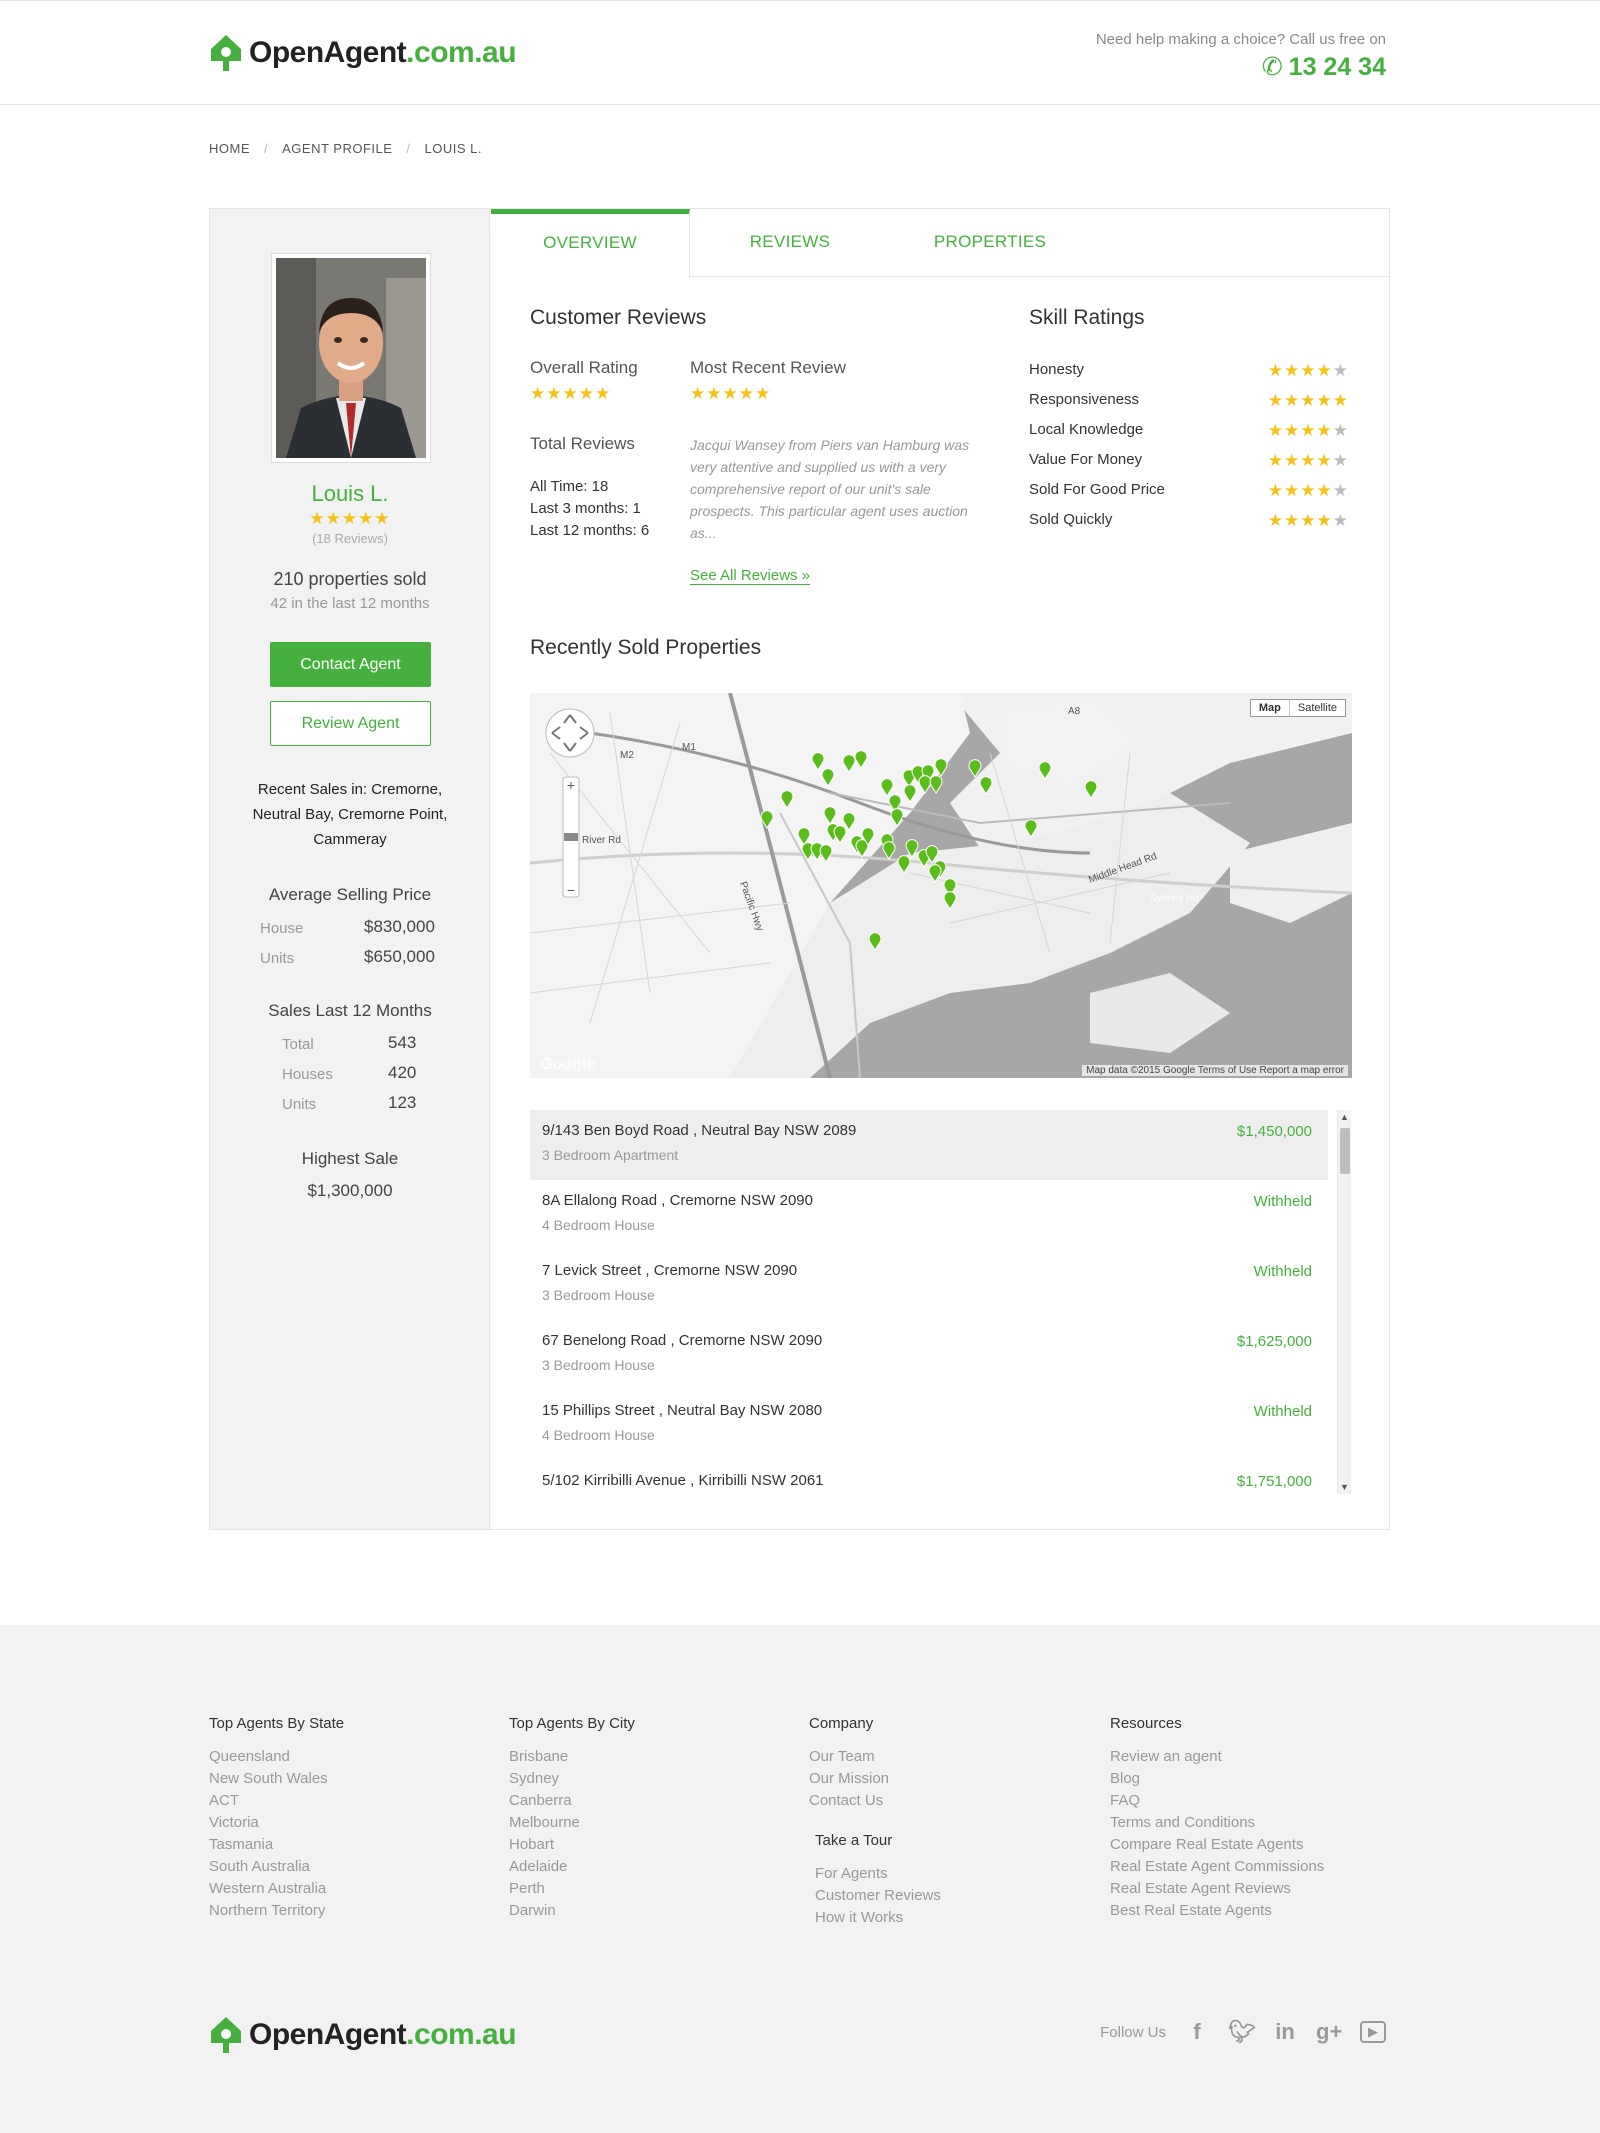 This screenshot has height=2133, width=1600. Describe the element at coordinates (990, 243) in the screenshot. I see `tab-properties: PROPERTIES` at that location.